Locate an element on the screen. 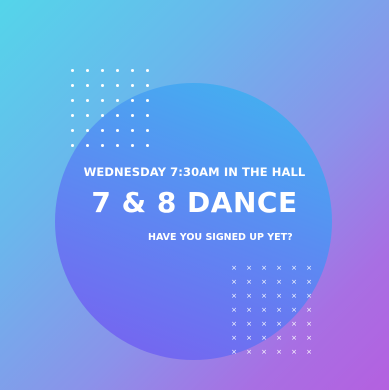 The height and width of the screenshot is (390, 389). dot-grid-icon is located at coordinates (116, 114).